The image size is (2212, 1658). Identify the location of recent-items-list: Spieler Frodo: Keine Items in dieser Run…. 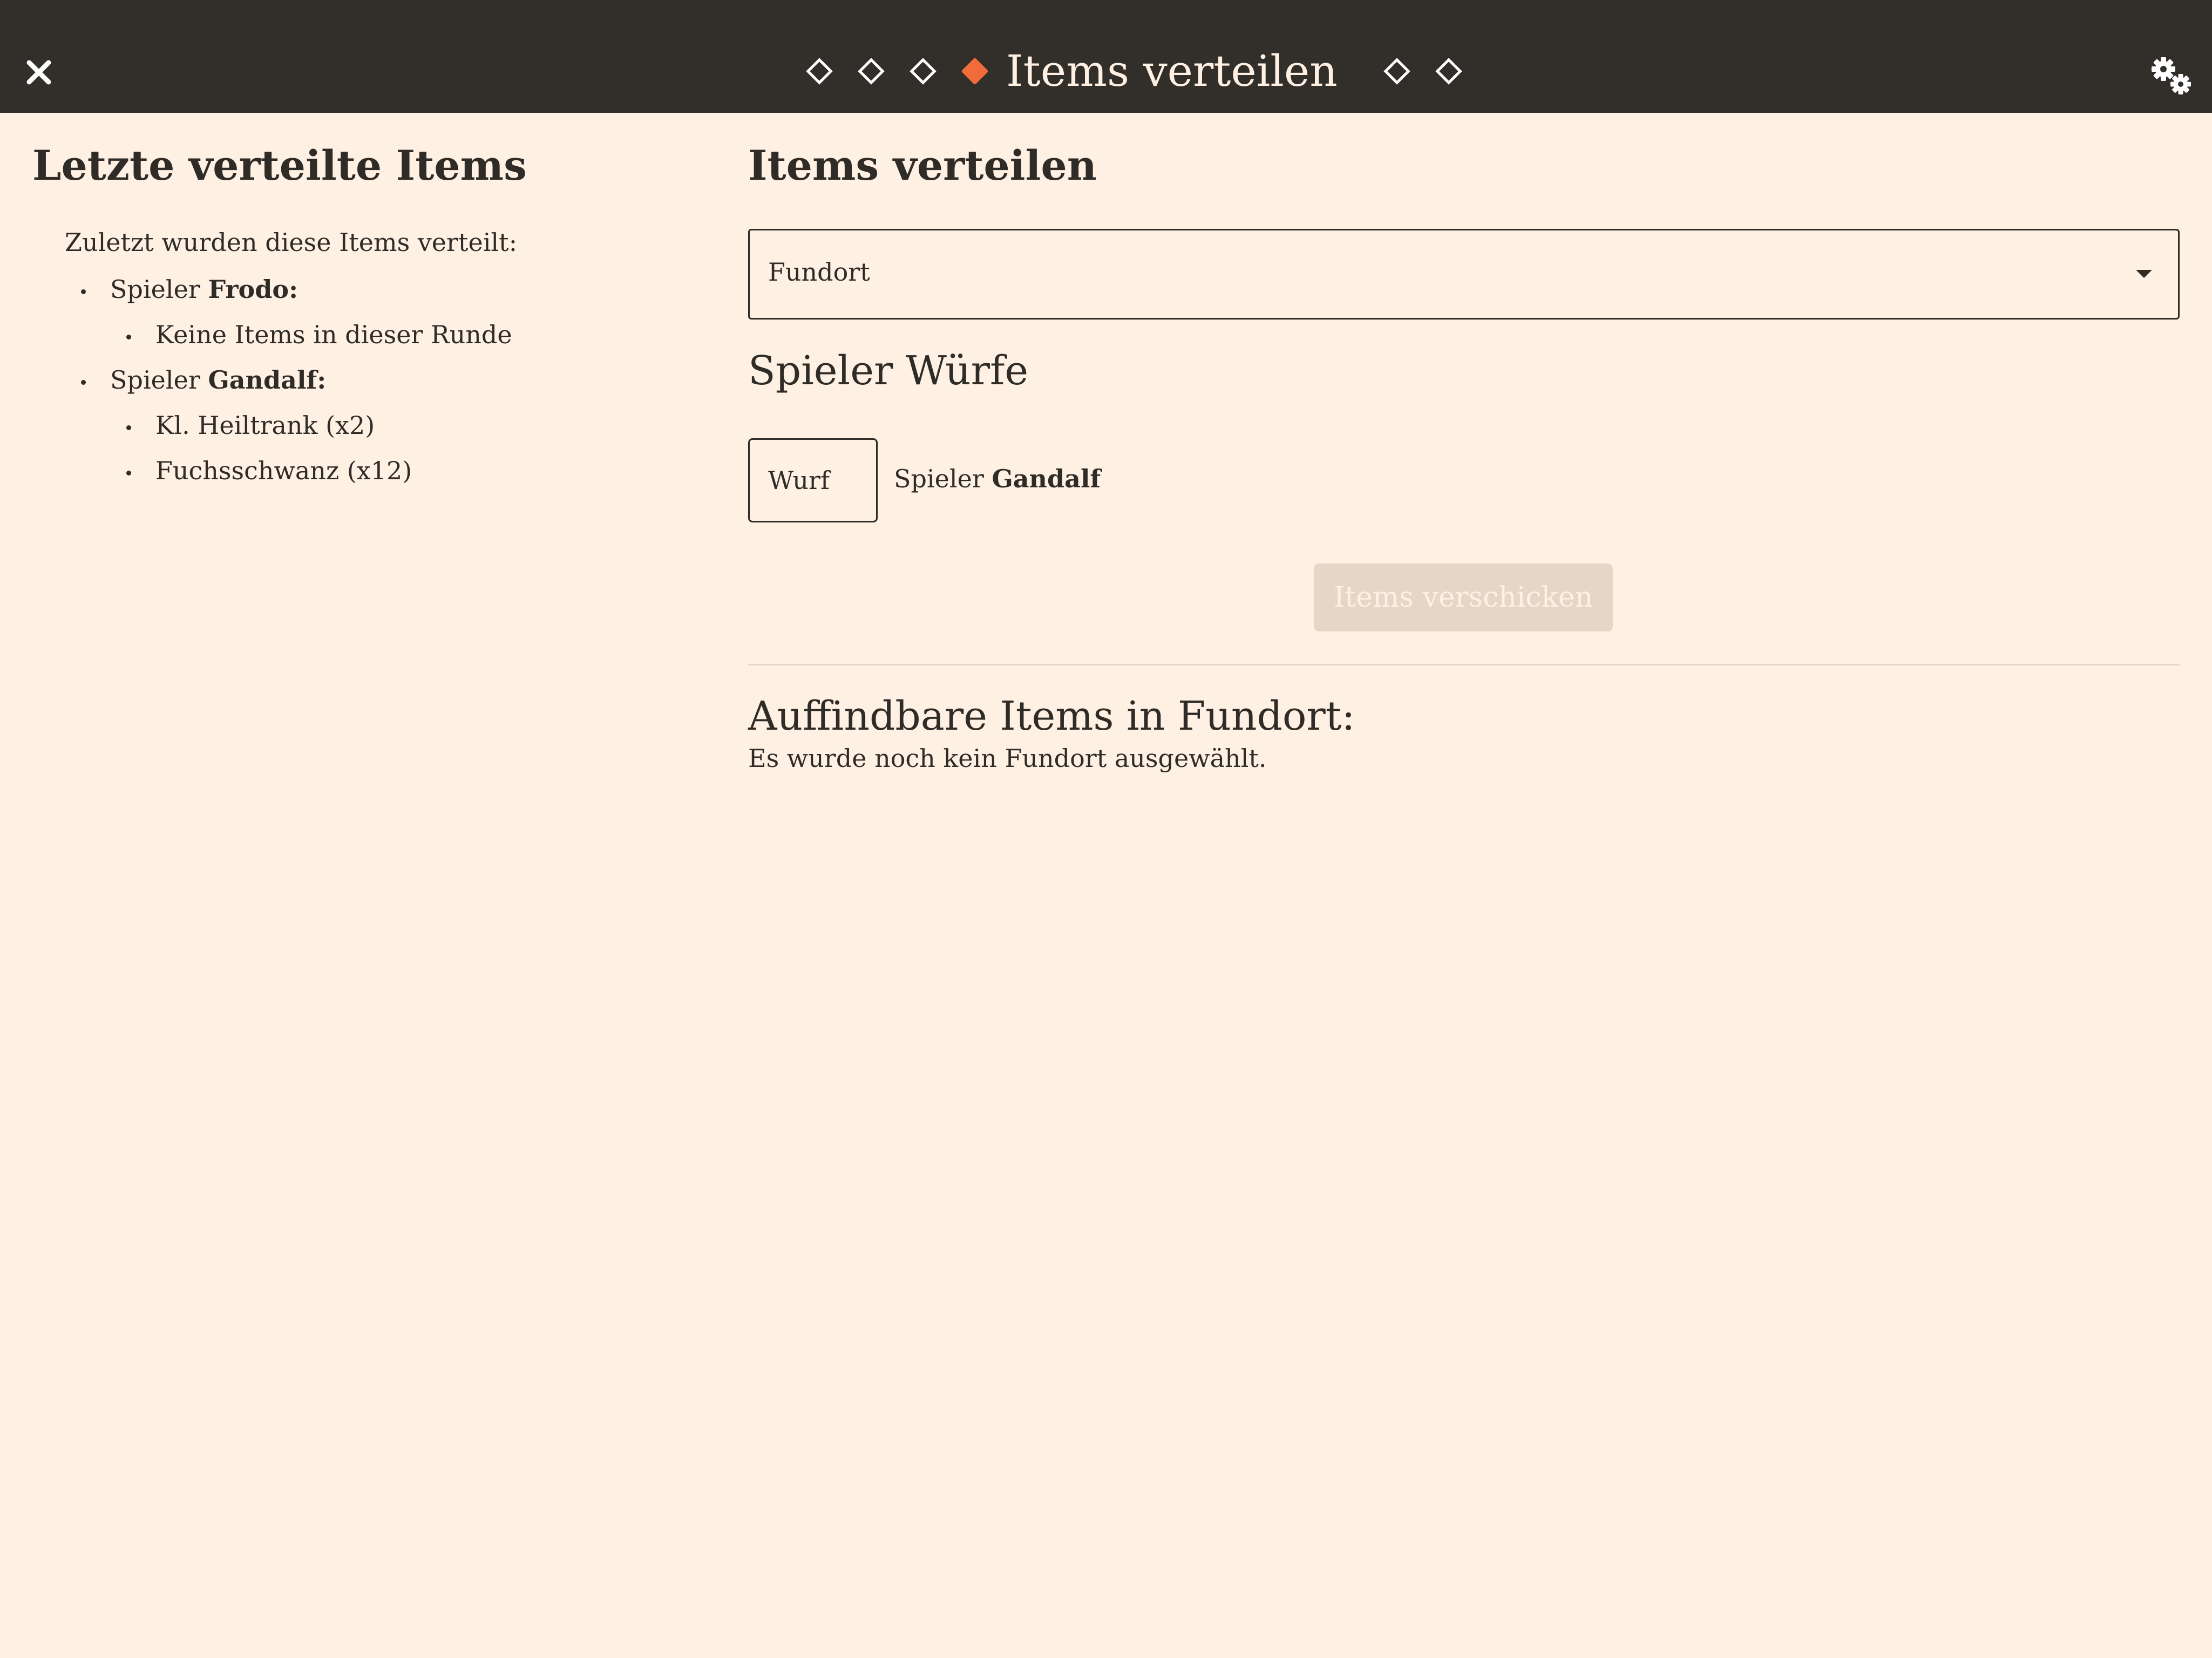
(294, 386).